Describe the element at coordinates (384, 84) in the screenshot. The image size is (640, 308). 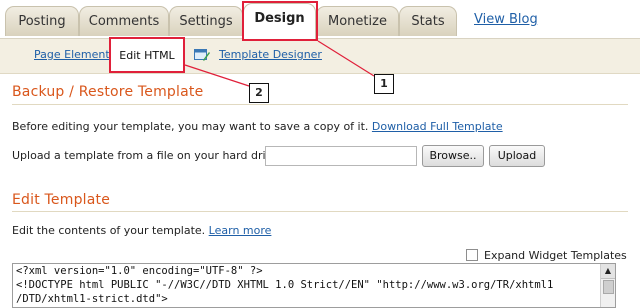
I see `callout-1: 1` at that location.